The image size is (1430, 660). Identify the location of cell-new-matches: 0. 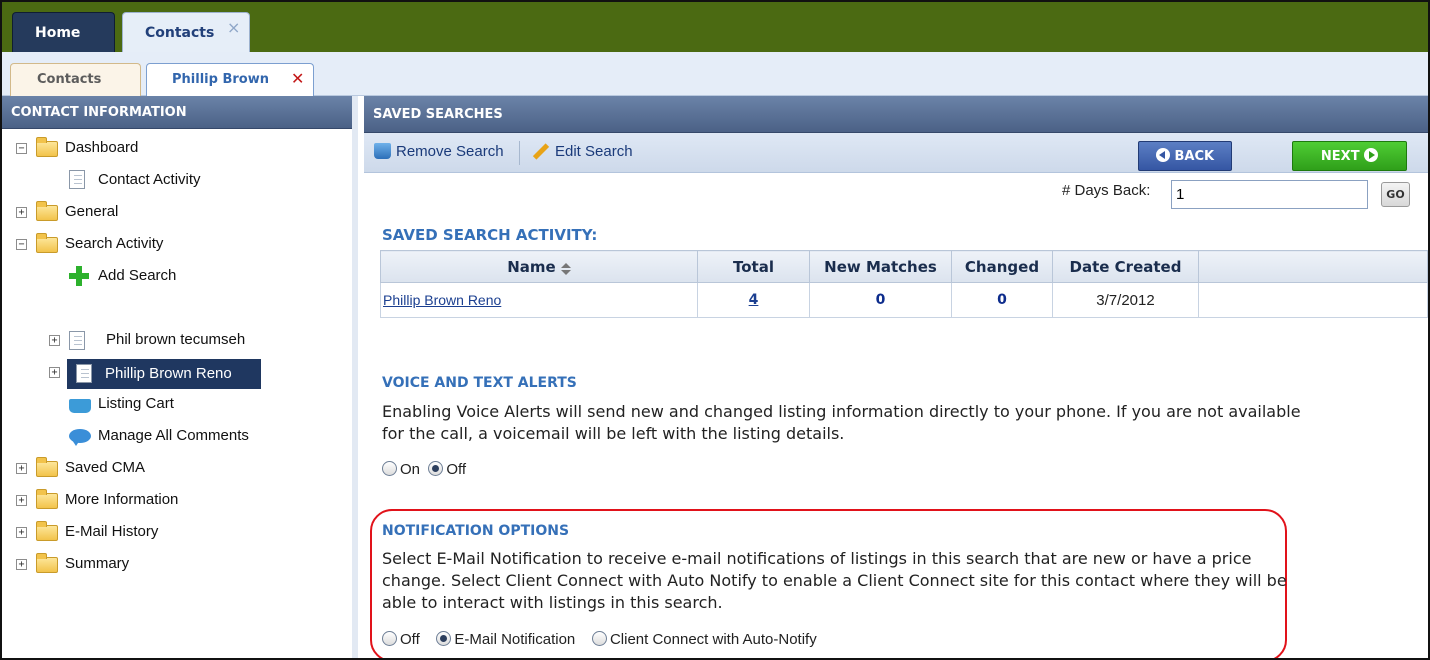
(880, 300).